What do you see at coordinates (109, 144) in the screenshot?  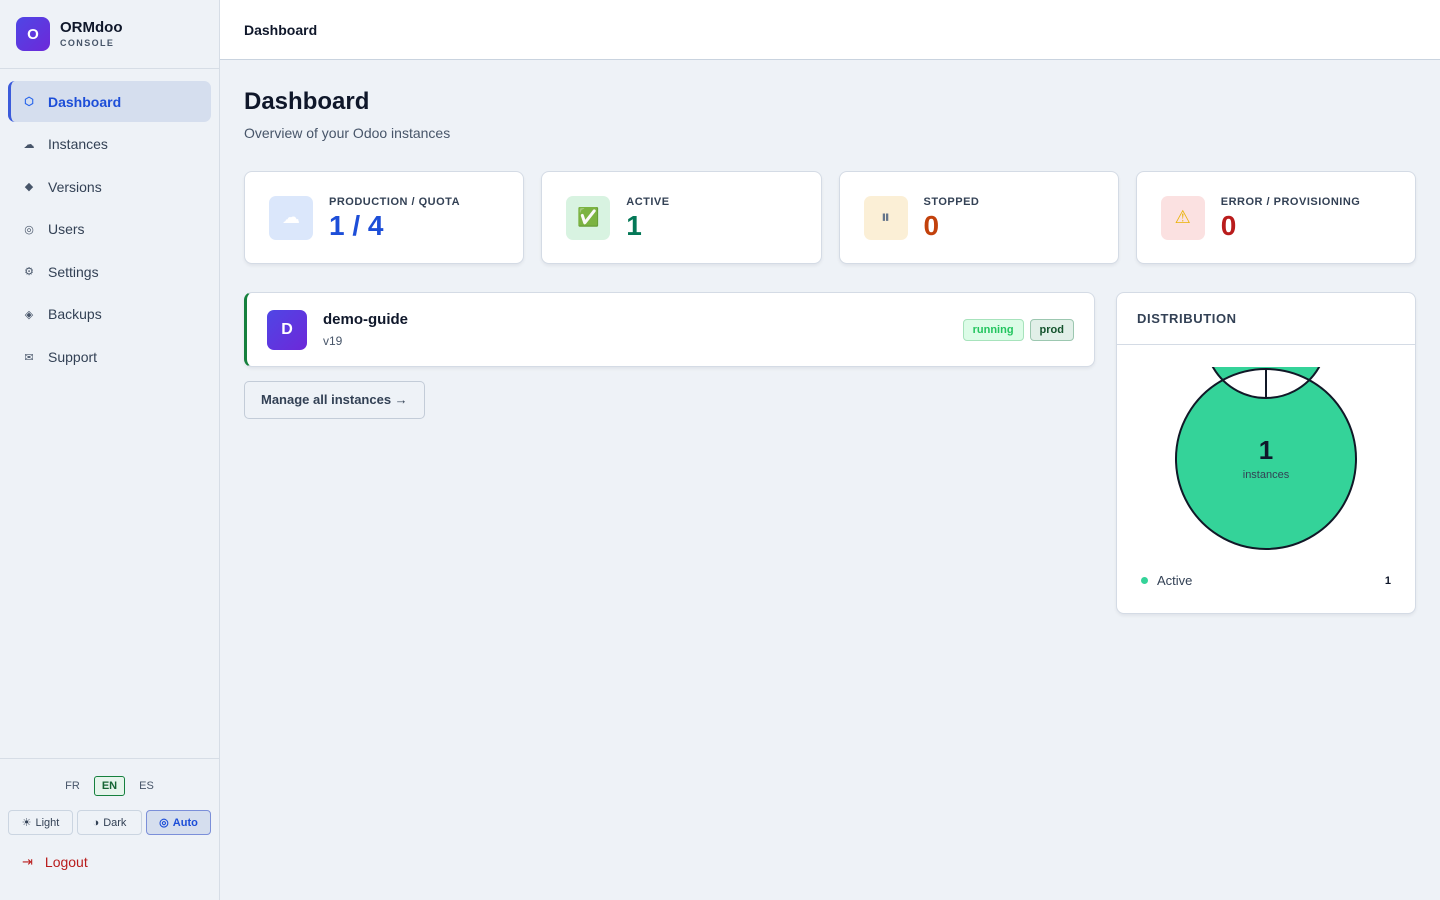 I see `sidebar-item-instances: ☁ Instances` at bounding box center [109, 144].